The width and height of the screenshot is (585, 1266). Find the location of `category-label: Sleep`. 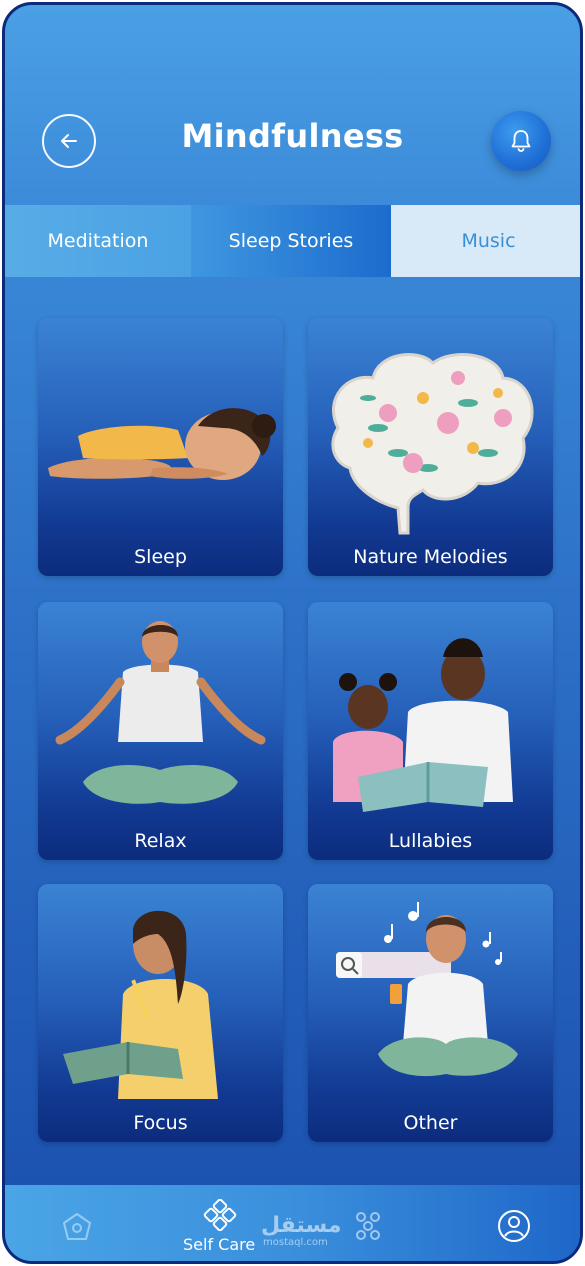

category-label: Sleep is located at coordinates (160, 557).